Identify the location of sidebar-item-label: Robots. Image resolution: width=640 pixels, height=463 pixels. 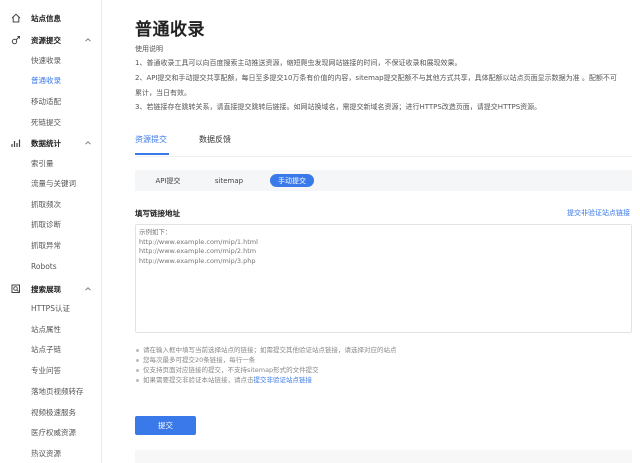
(44, 266).